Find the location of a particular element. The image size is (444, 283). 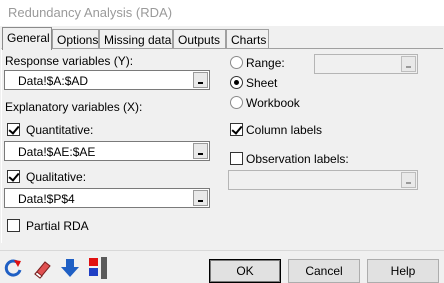

tab-options: Options is located at coordinates (75, 39).